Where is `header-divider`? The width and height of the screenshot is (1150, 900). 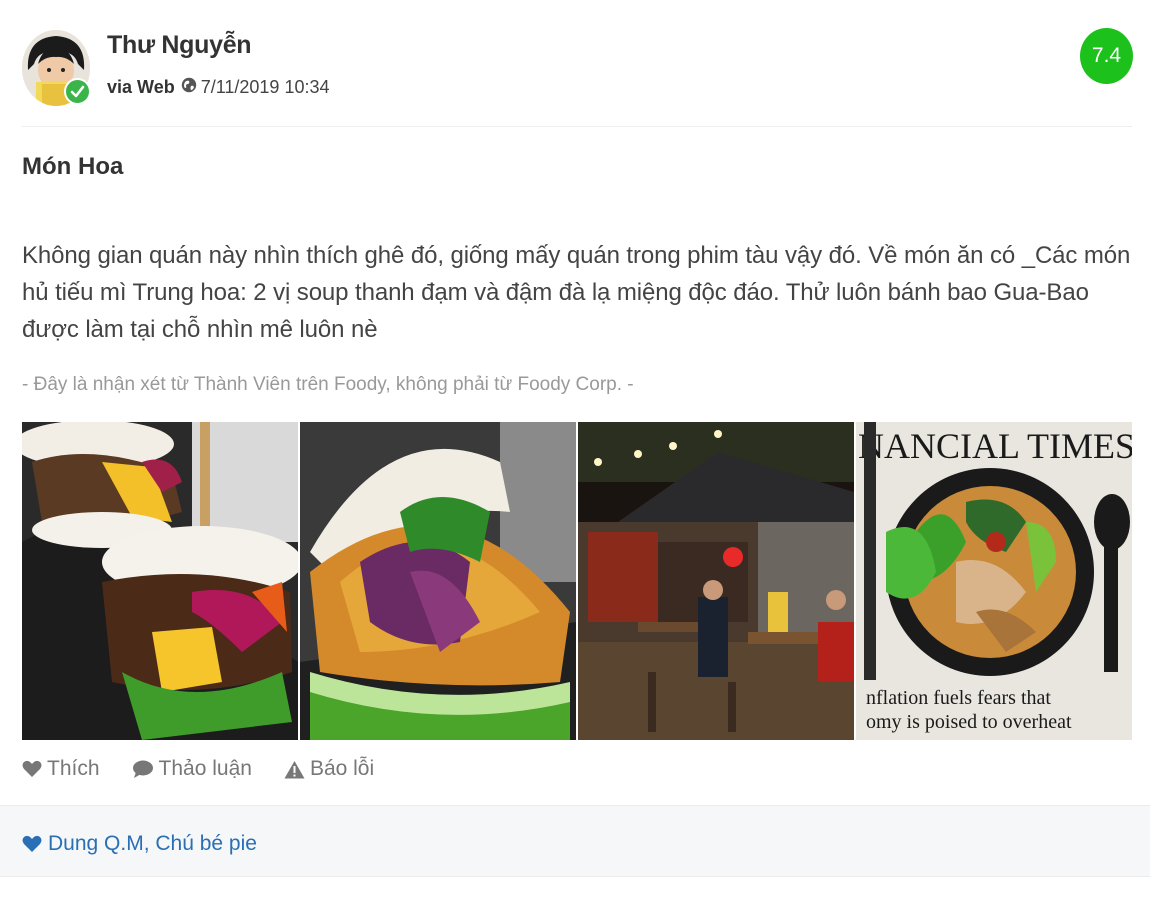
header-divider is located at coordinates (577, 126).